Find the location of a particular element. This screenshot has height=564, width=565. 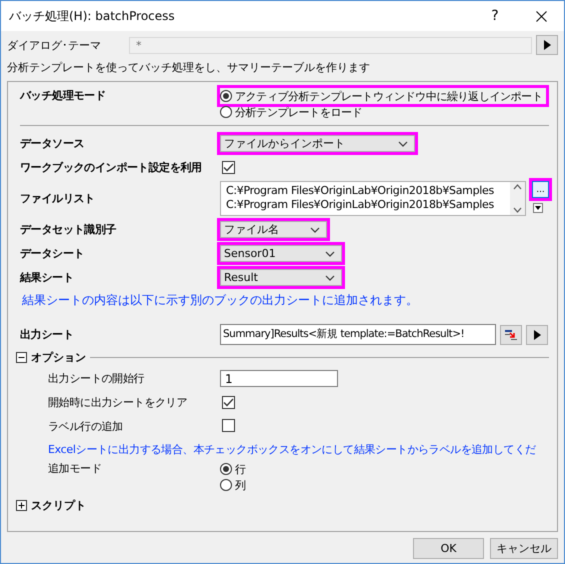

text-field: 1 is located at coordinates (279, 378).